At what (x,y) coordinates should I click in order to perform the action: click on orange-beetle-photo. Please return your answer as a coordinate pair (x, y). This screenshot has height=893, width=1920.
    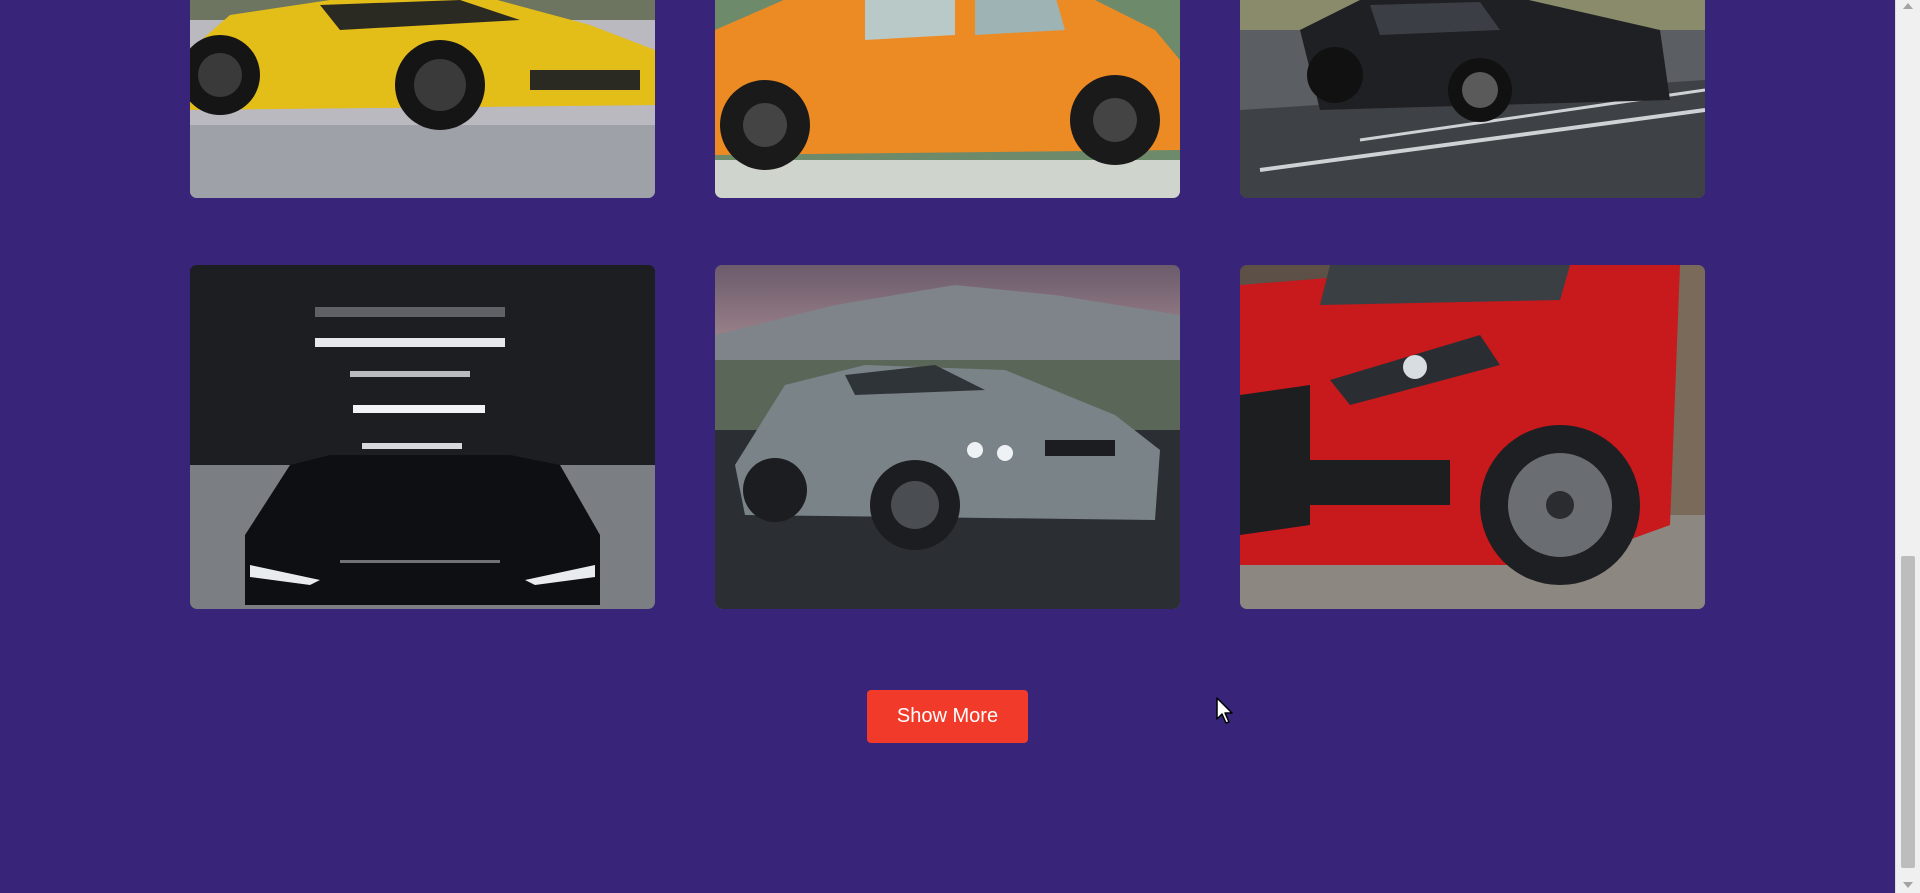
    Looking at the image, I should click on (947, 99).